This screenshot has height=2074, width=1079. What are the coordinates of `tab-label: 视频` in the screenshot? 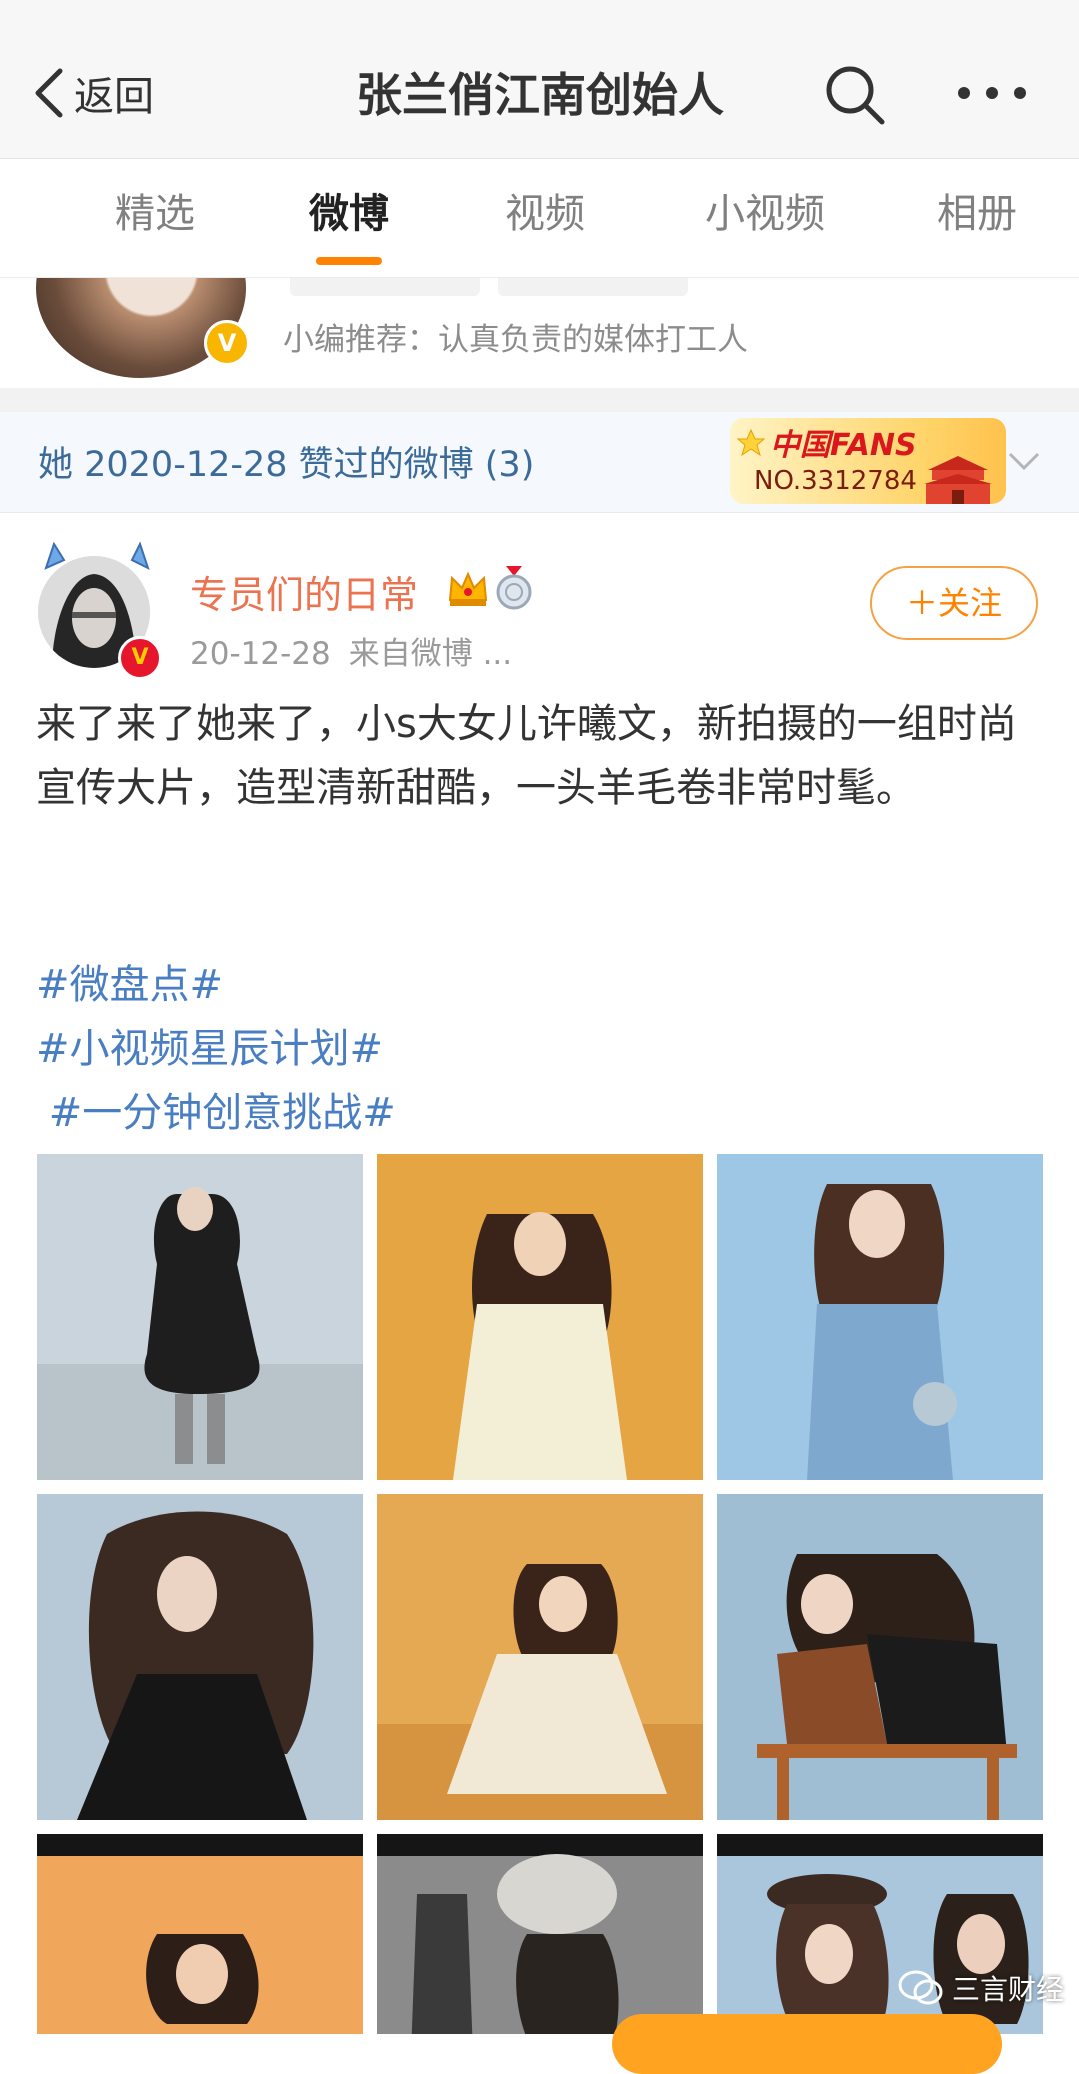 It's located at (545, 214).